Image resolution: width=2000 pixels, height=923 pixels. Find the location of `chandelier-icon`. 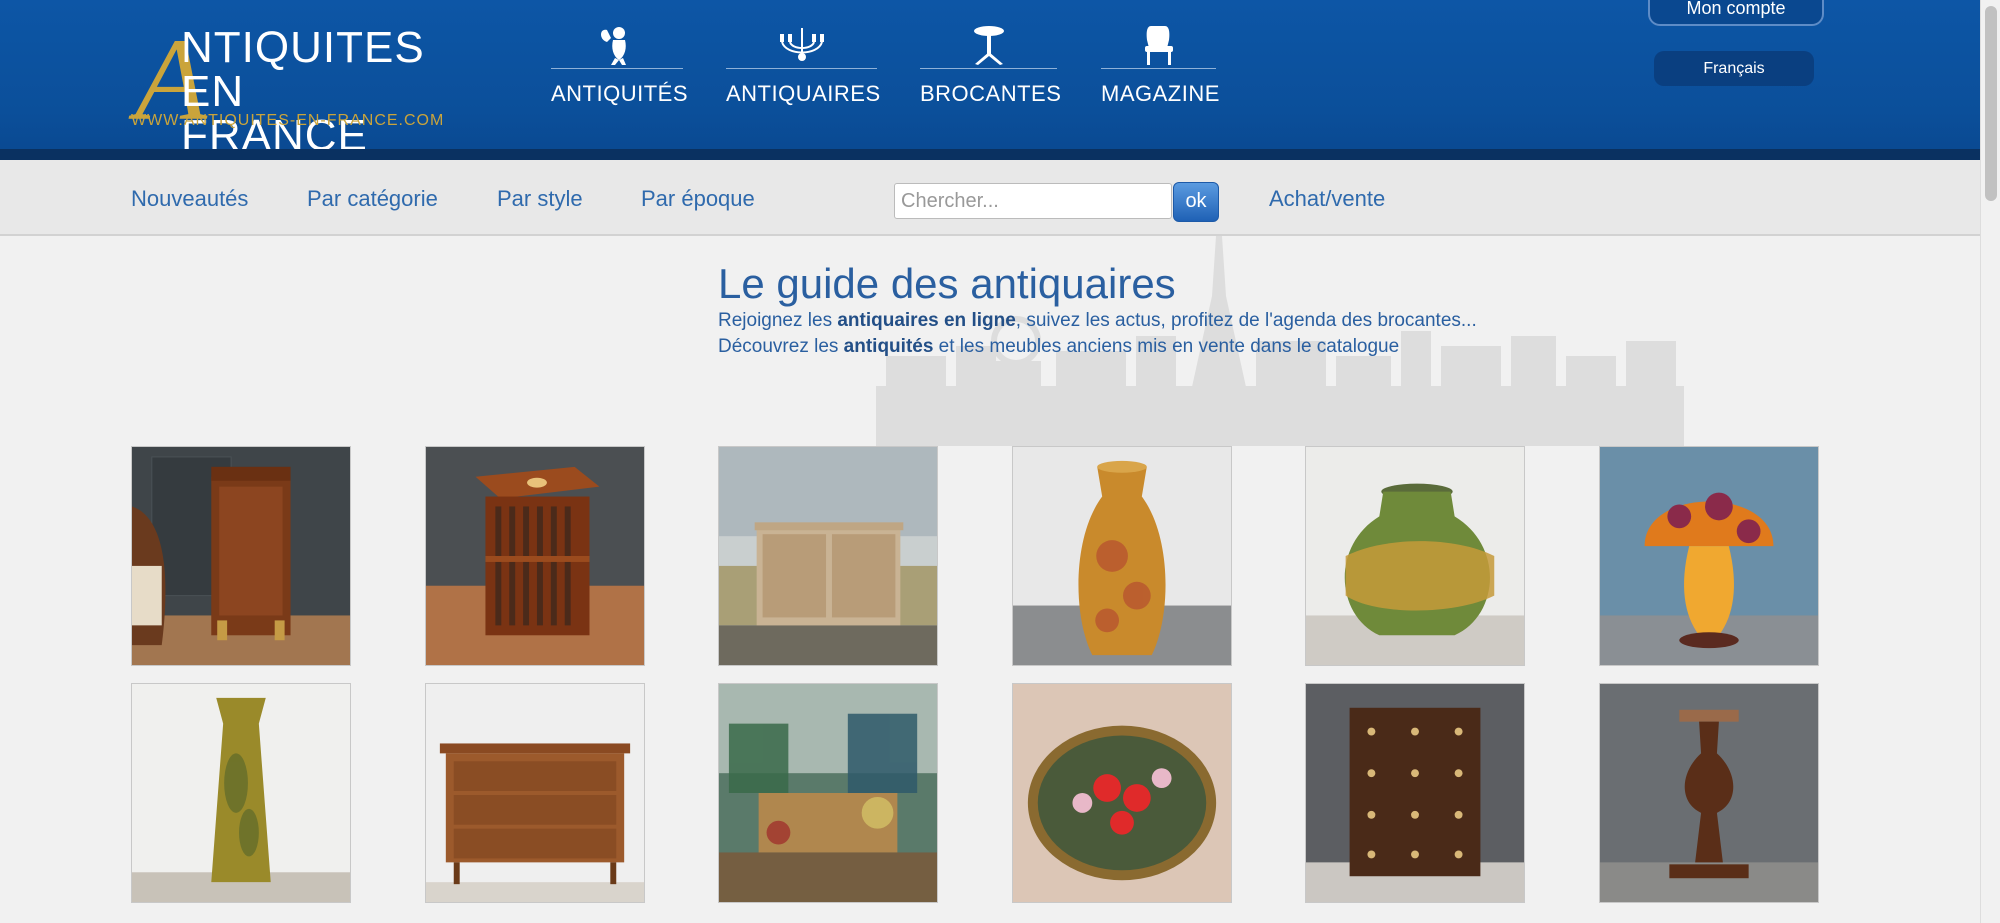

chandelier-icon is located at coordinates (801, 44).